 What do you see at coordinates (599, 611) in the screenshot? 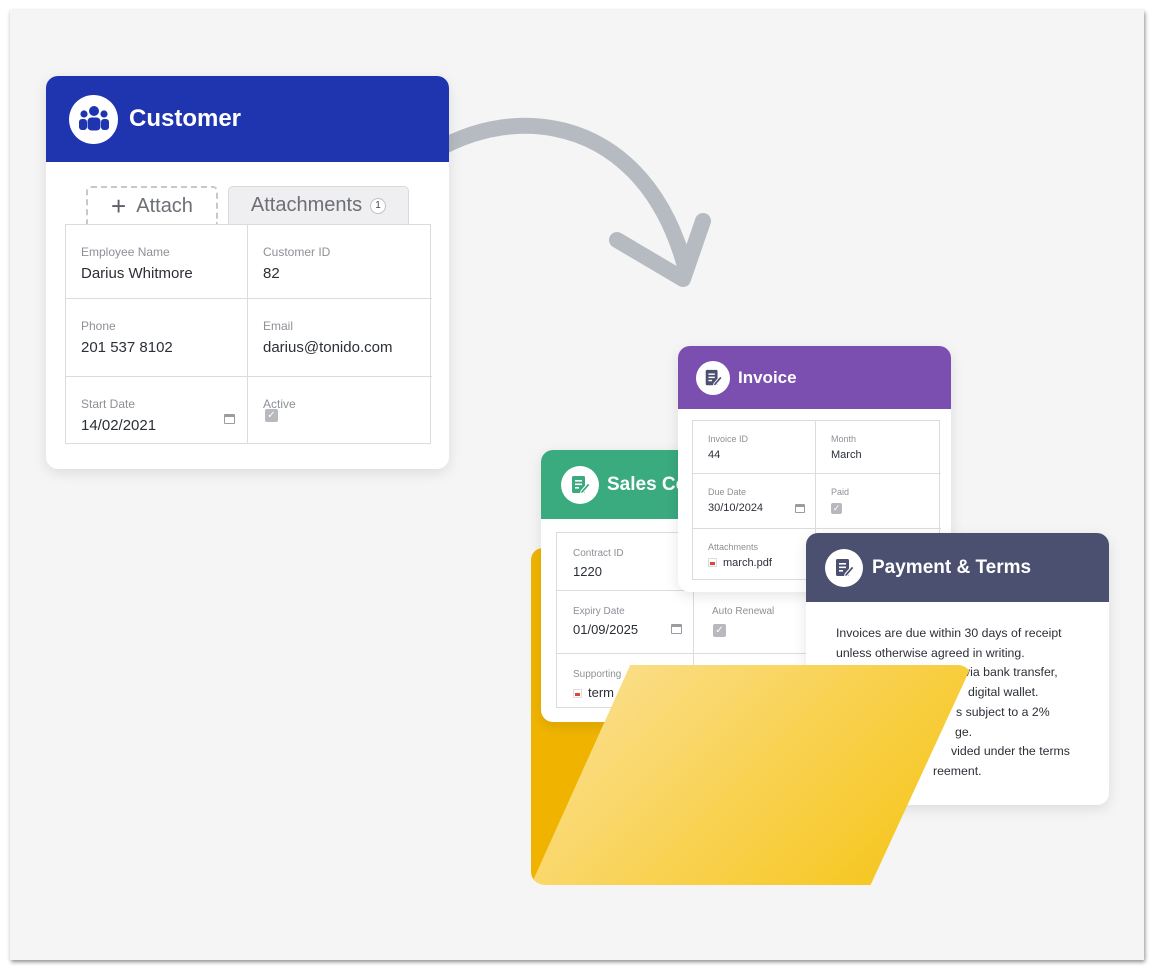
I see `field-label: Expiry Date` at bounding box center [599, 611].